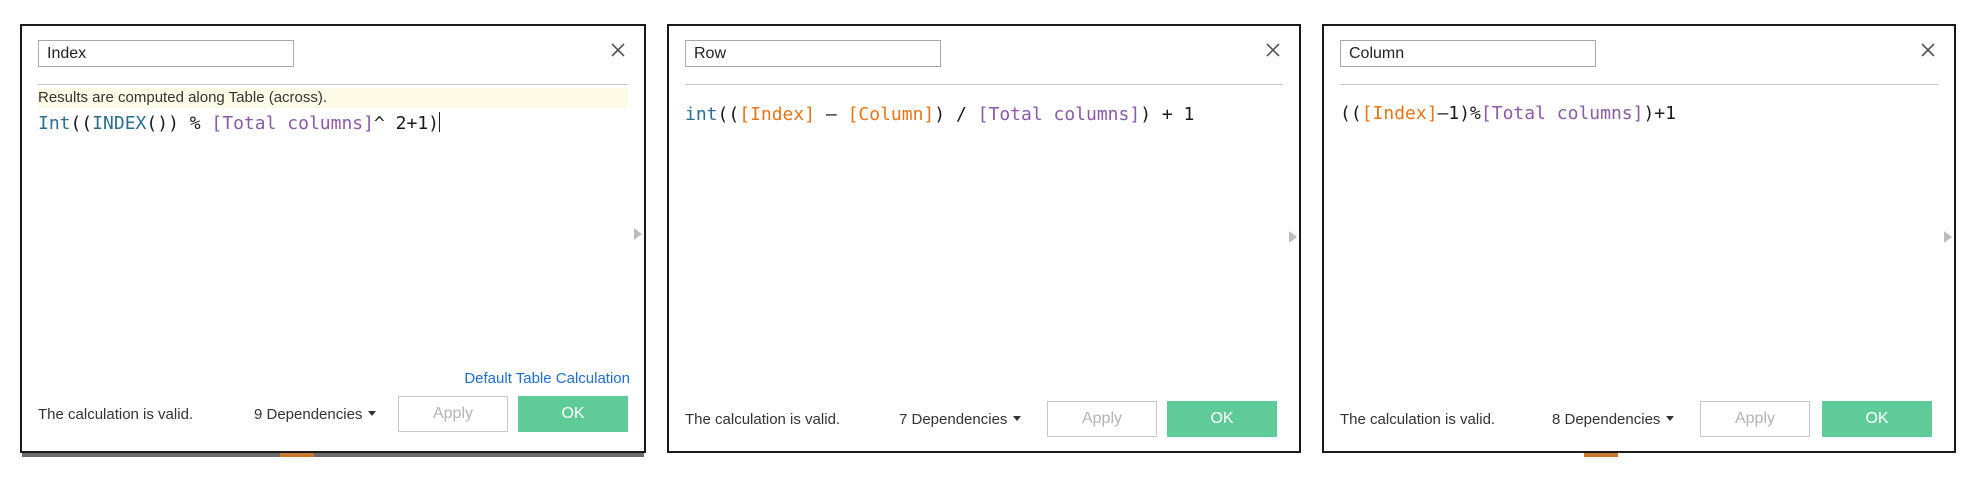  I want to click on formula-token: )+1, so click(1659, 113).